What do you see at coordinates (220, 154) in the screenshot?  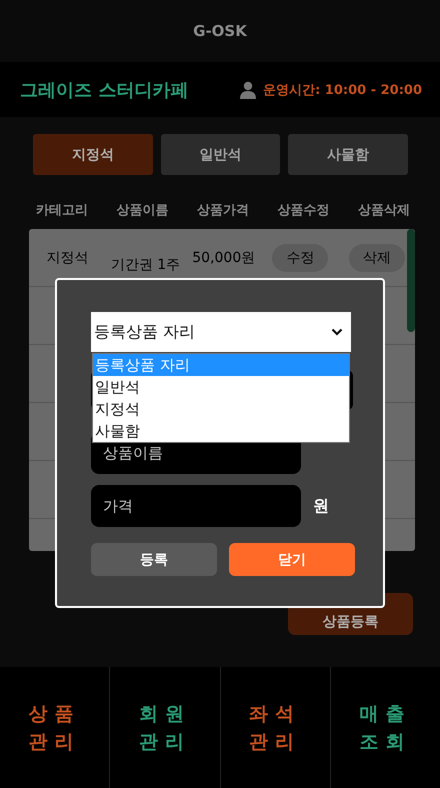 I see `category-tab: 일반석` at bounding box center [220, 154].